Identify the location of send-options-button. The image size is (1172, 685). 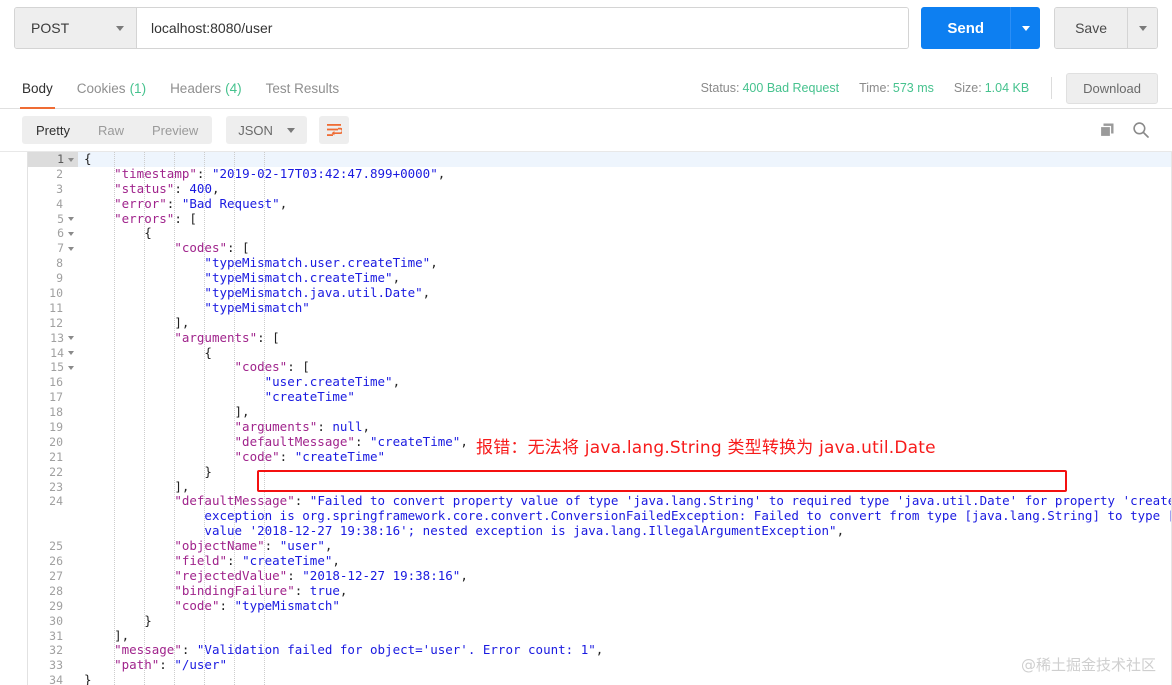
(1025, 28).